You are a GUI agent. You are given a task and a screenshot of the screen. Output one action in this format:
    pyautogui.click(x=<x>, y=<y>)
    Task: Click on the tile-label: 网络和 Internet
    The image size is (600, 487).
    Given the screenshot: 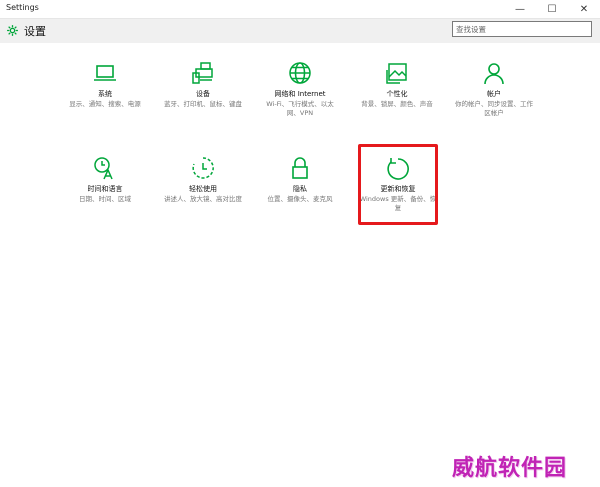 What is the action you would take?
    pyautogui.click(x=300, y=94)
    